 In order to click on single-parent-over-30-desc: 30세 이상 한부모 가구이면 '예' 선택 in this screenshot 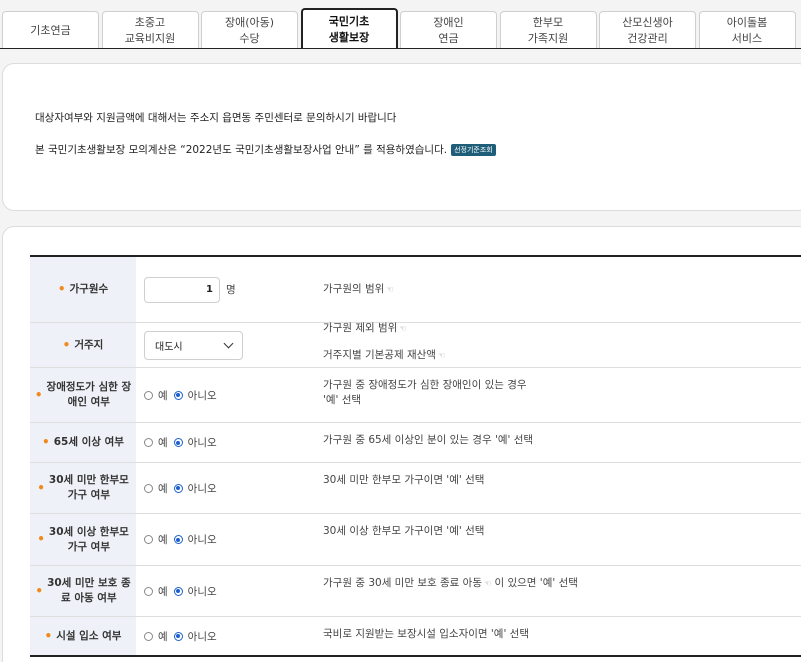, I will do `click(404, 531)`.